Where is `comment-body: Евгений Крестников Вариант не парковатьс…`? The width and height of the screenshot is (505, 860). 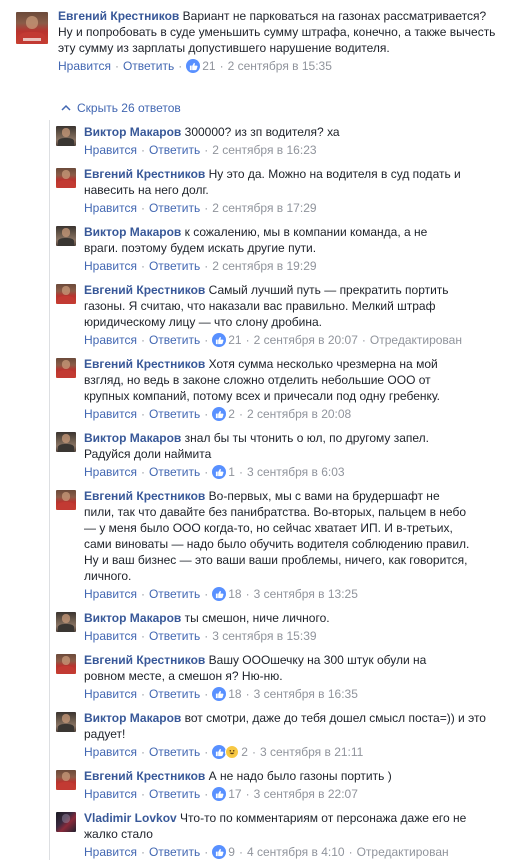
comment-body: Евгений Крестников Вариант не парковатьс… is located at coordinates (278, 41).